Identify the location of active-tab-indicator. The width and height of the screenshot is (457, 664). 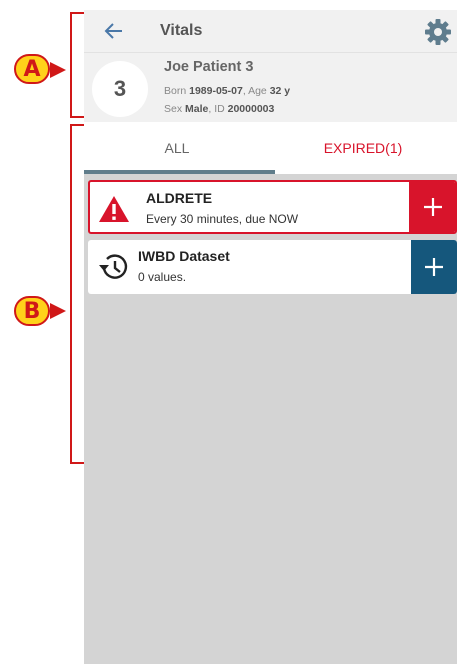
(179, 172).